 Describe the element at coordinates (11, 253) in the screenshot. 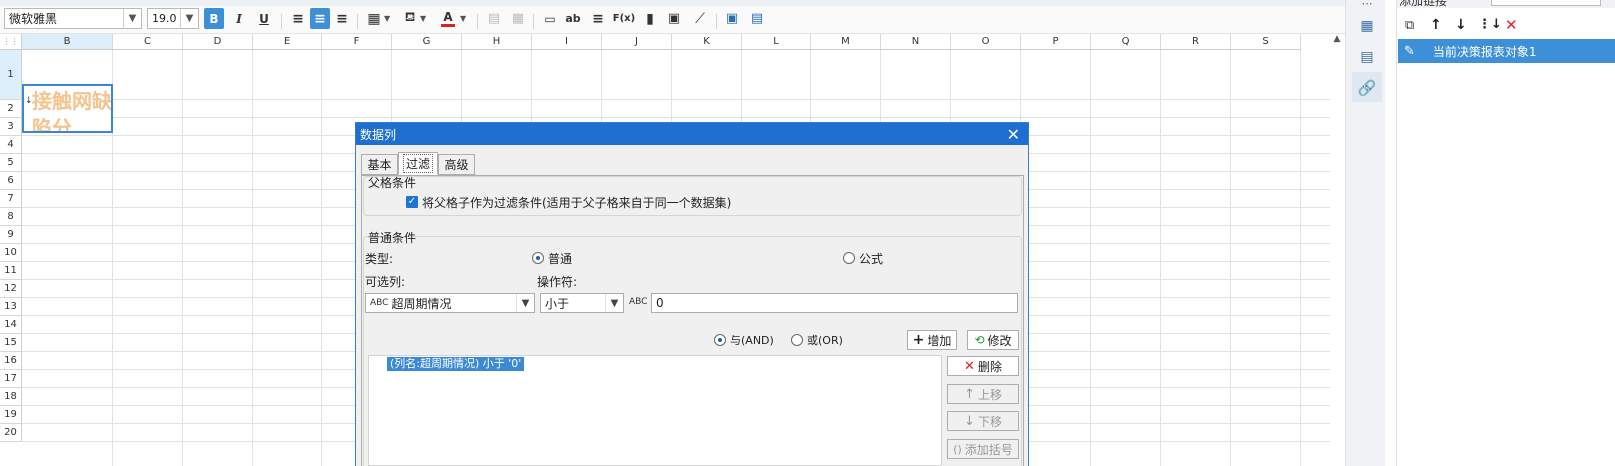

I see `row-header: 10` at that location.